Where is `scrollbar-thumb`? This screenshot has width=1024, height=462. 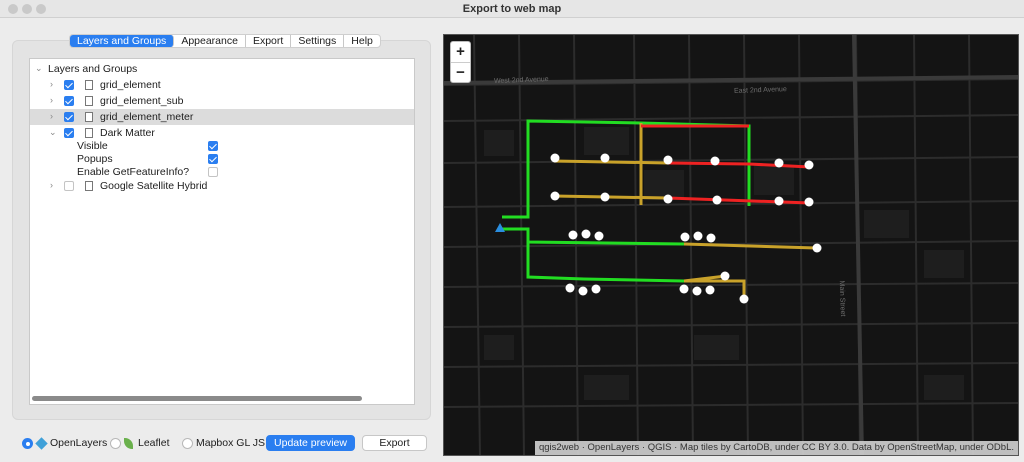
scrollbar-thumb is located at coordinates (197, 398).